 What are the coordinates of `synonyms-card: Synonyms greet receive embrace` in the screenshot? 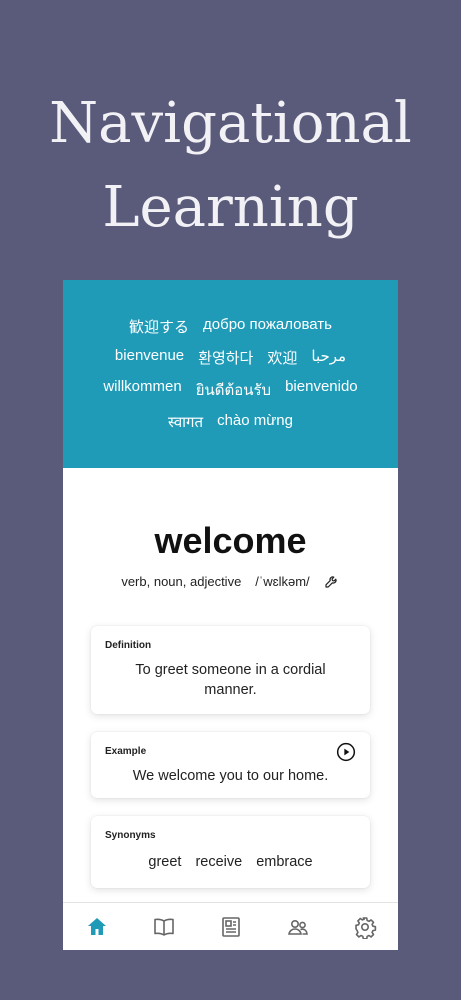 It's located at (230, 852).